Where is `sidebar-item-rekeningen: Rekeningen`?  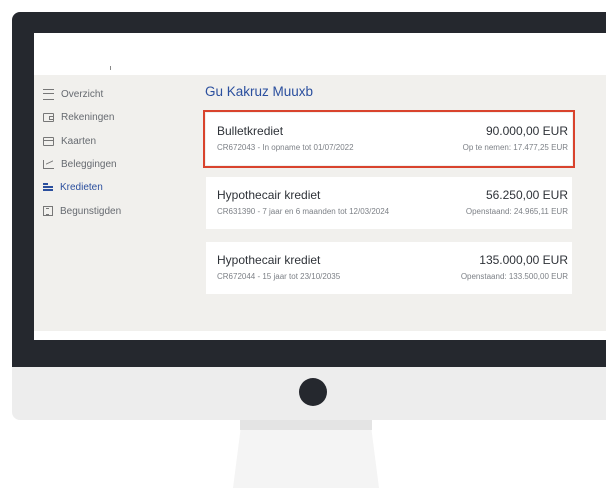 sidebar-item-rekeningen: Rekeningen is located at coordinates (109, 117).